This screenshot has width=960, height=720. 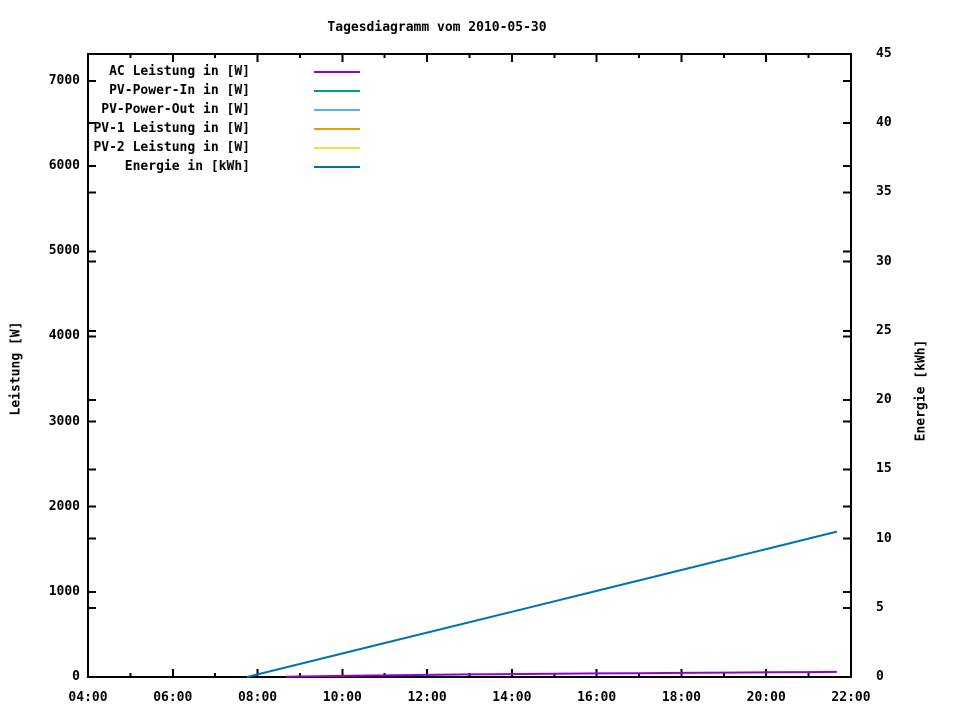 What do you see at coordinates (884, 261) in the screenshot?
I see `tick-label: 30` at bounding box center [884, 261].